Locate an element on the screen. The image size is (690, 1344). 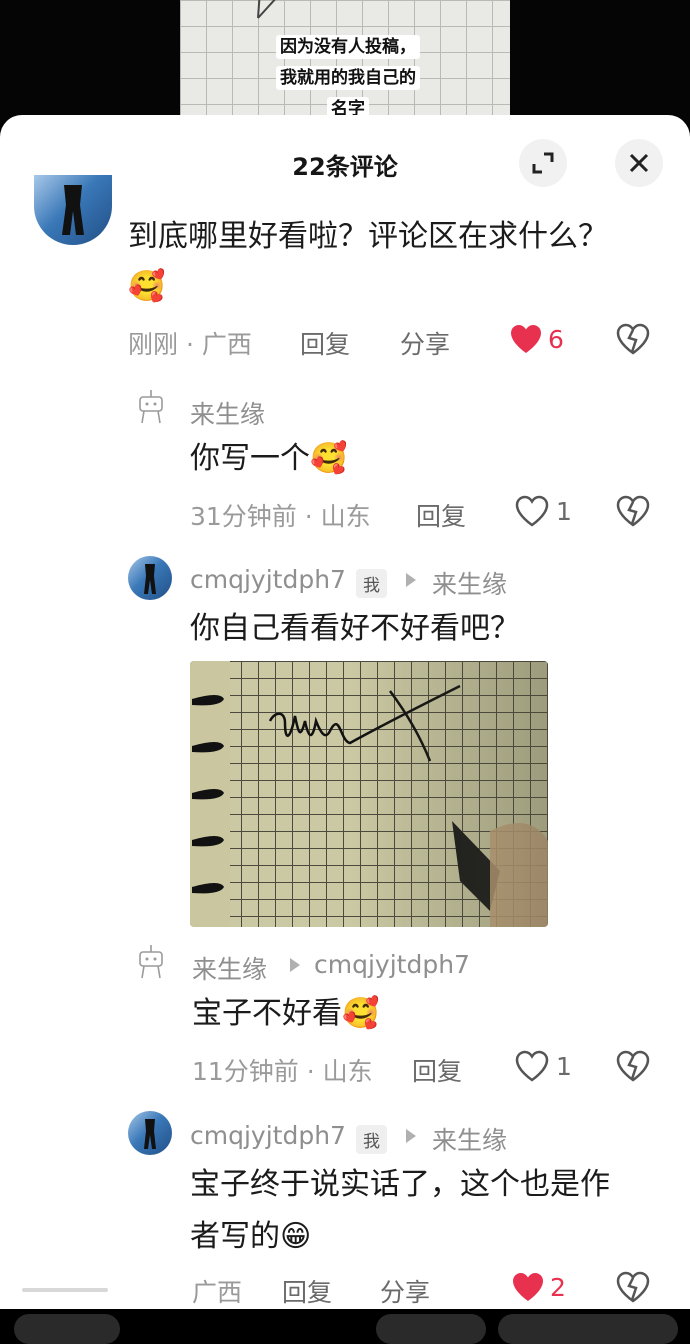
comment-text: 你自己看看好不好看吧？ is located at coordinates (355, 628).